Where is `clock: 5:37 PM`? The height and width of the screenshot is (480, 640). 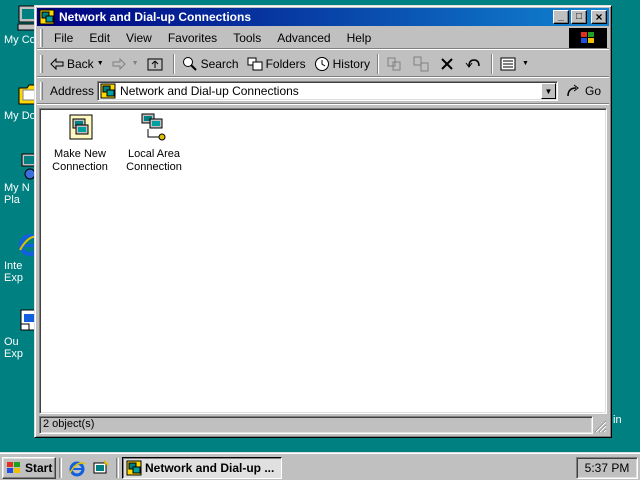
clock: 5:37 PM is located at coordinates (607, 468).